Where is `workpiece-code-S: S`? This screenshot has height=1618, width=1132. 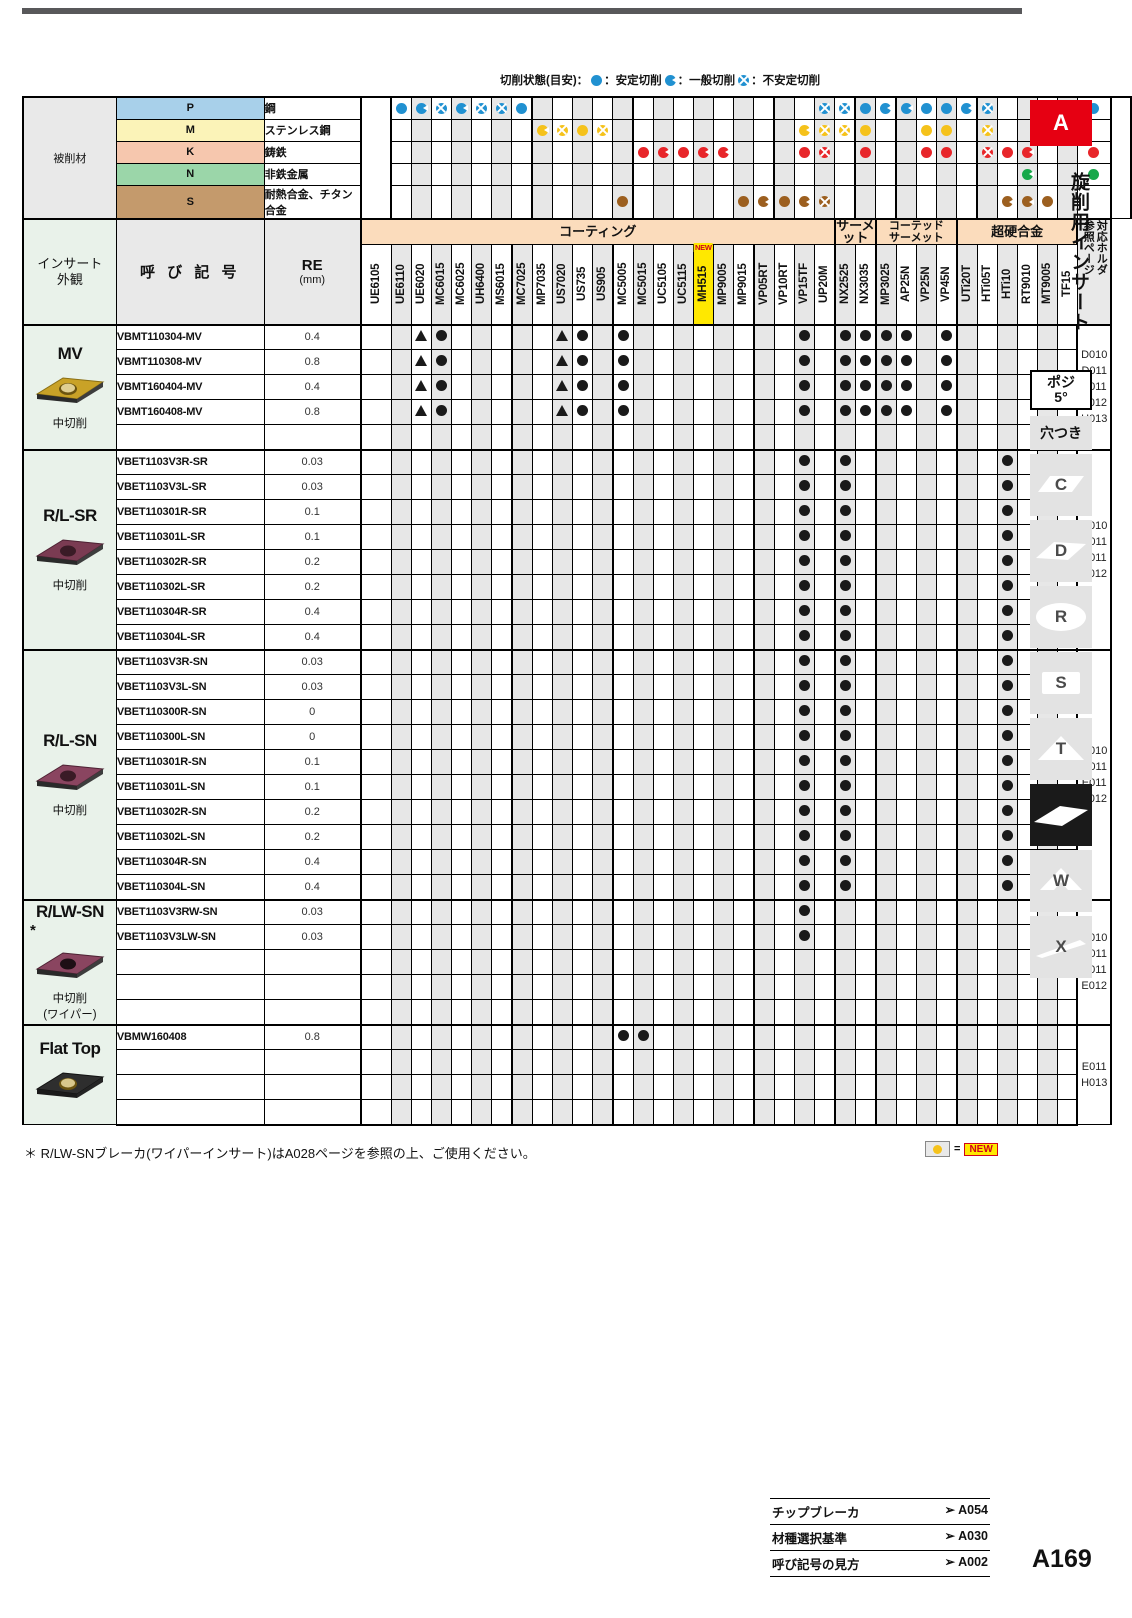
workpiece-code-S: S is located at coordinates (190, 201).